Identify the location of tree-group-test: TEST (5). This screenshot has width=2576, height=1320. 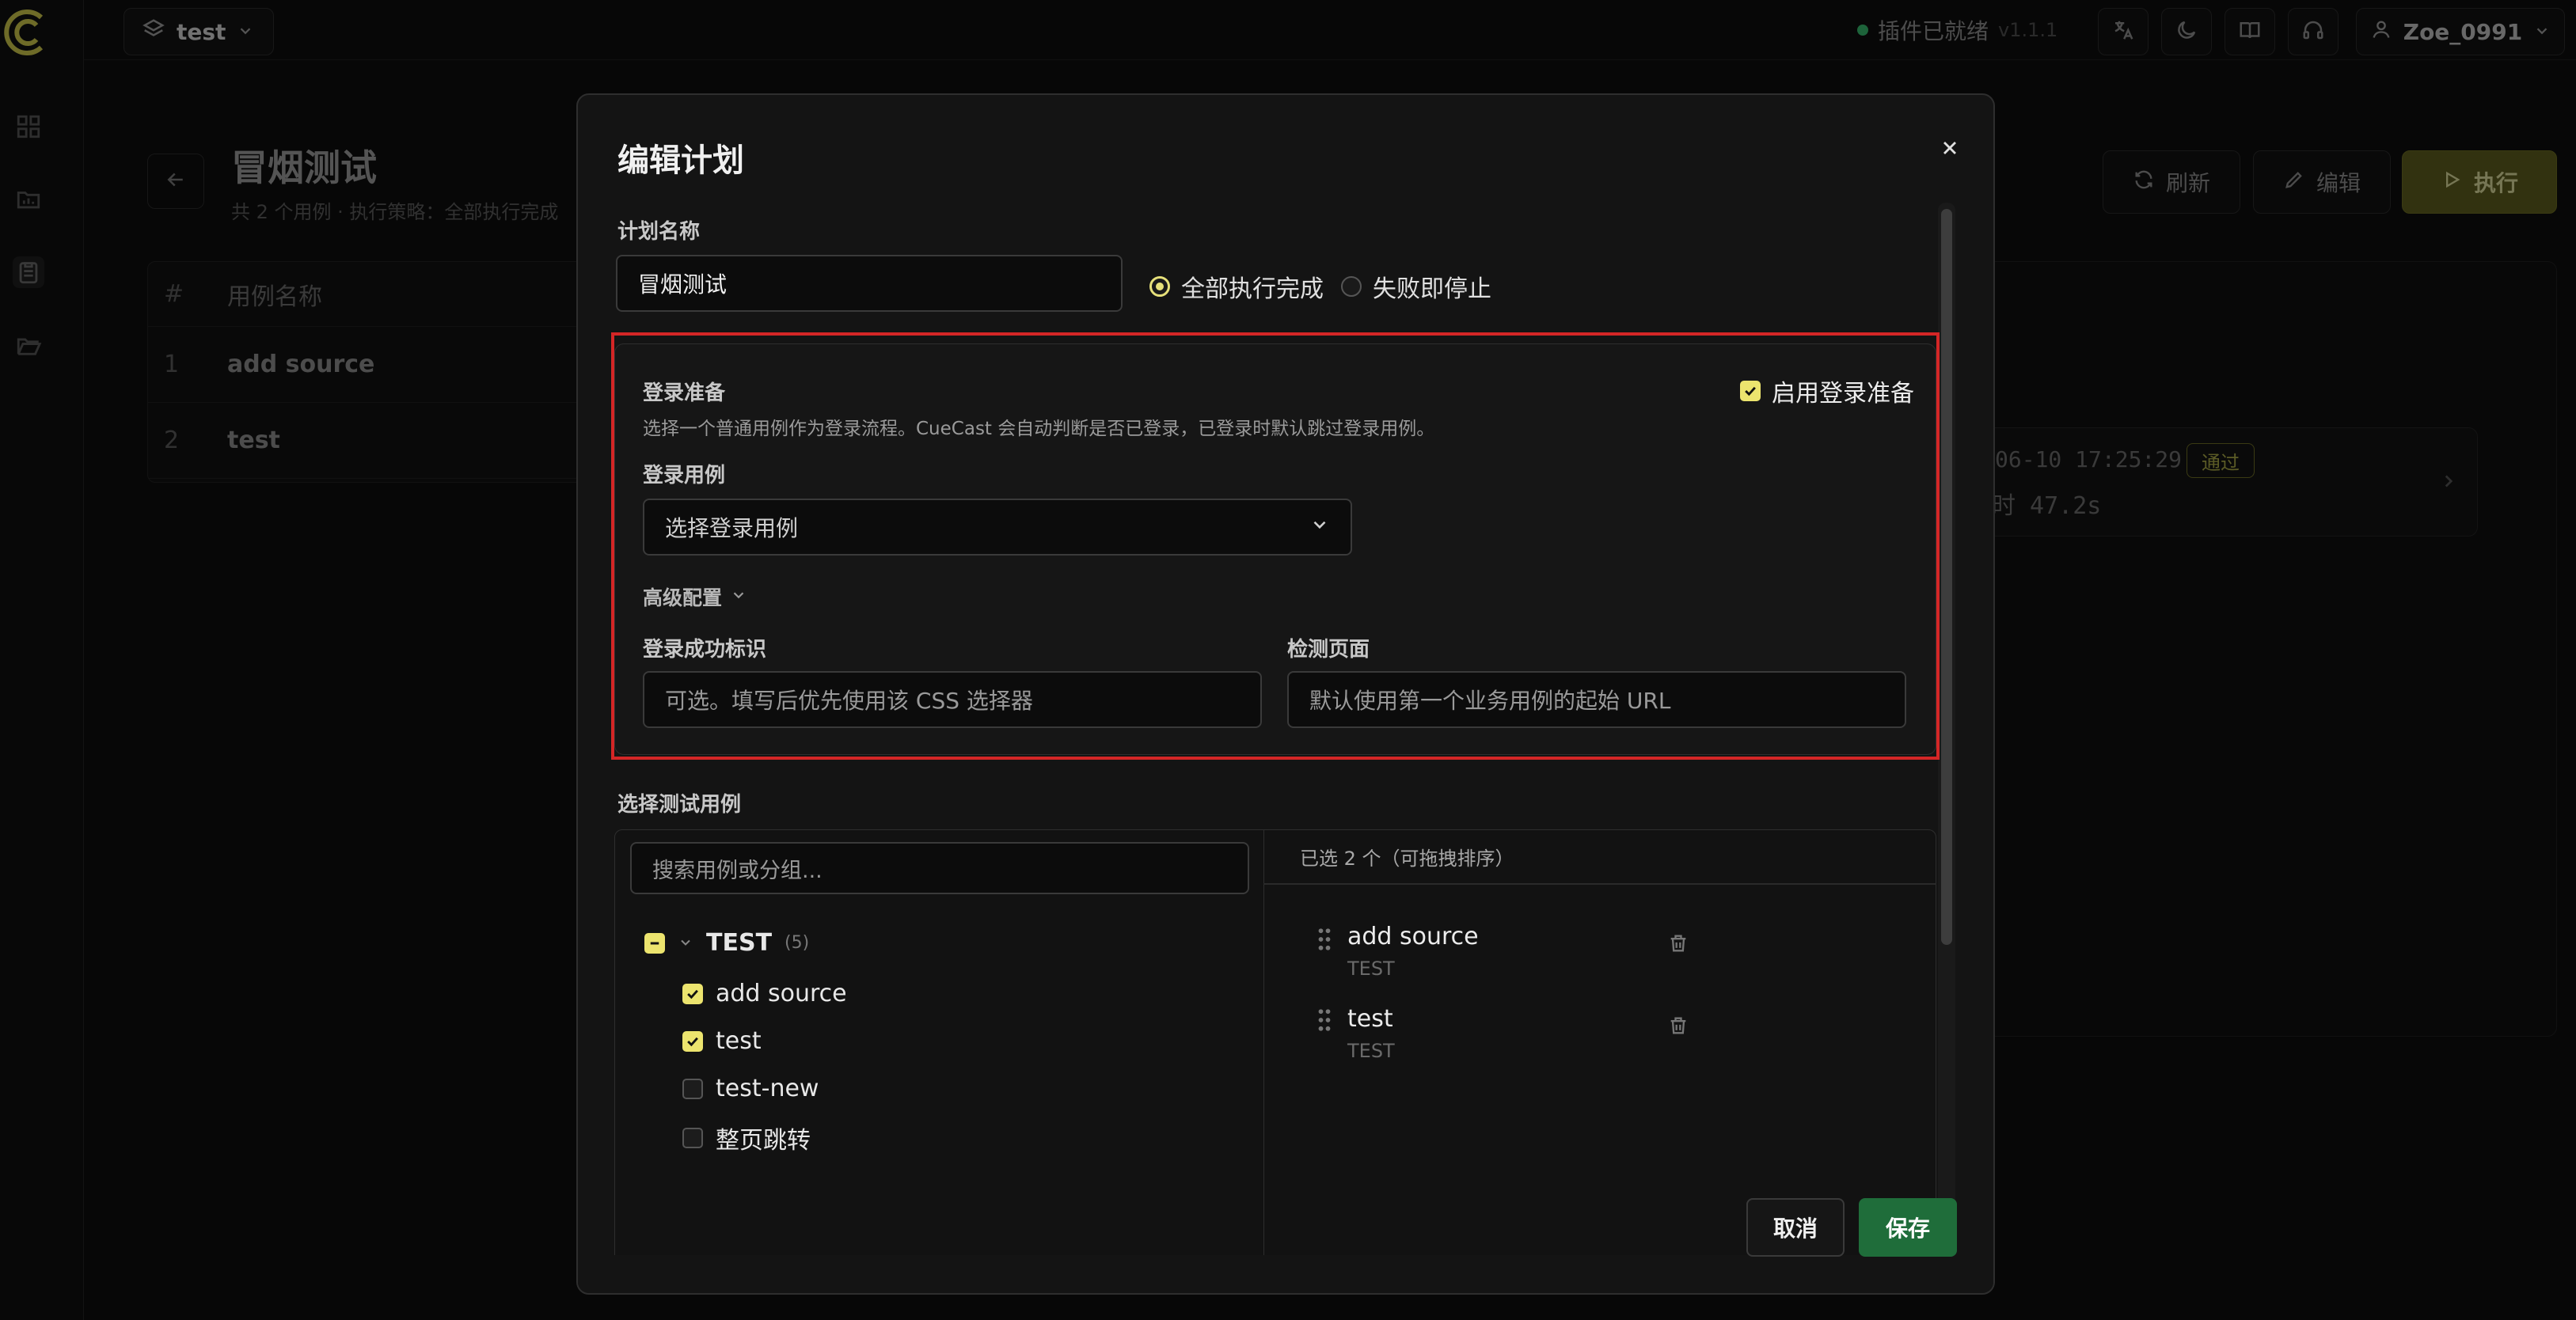
(726, 943).